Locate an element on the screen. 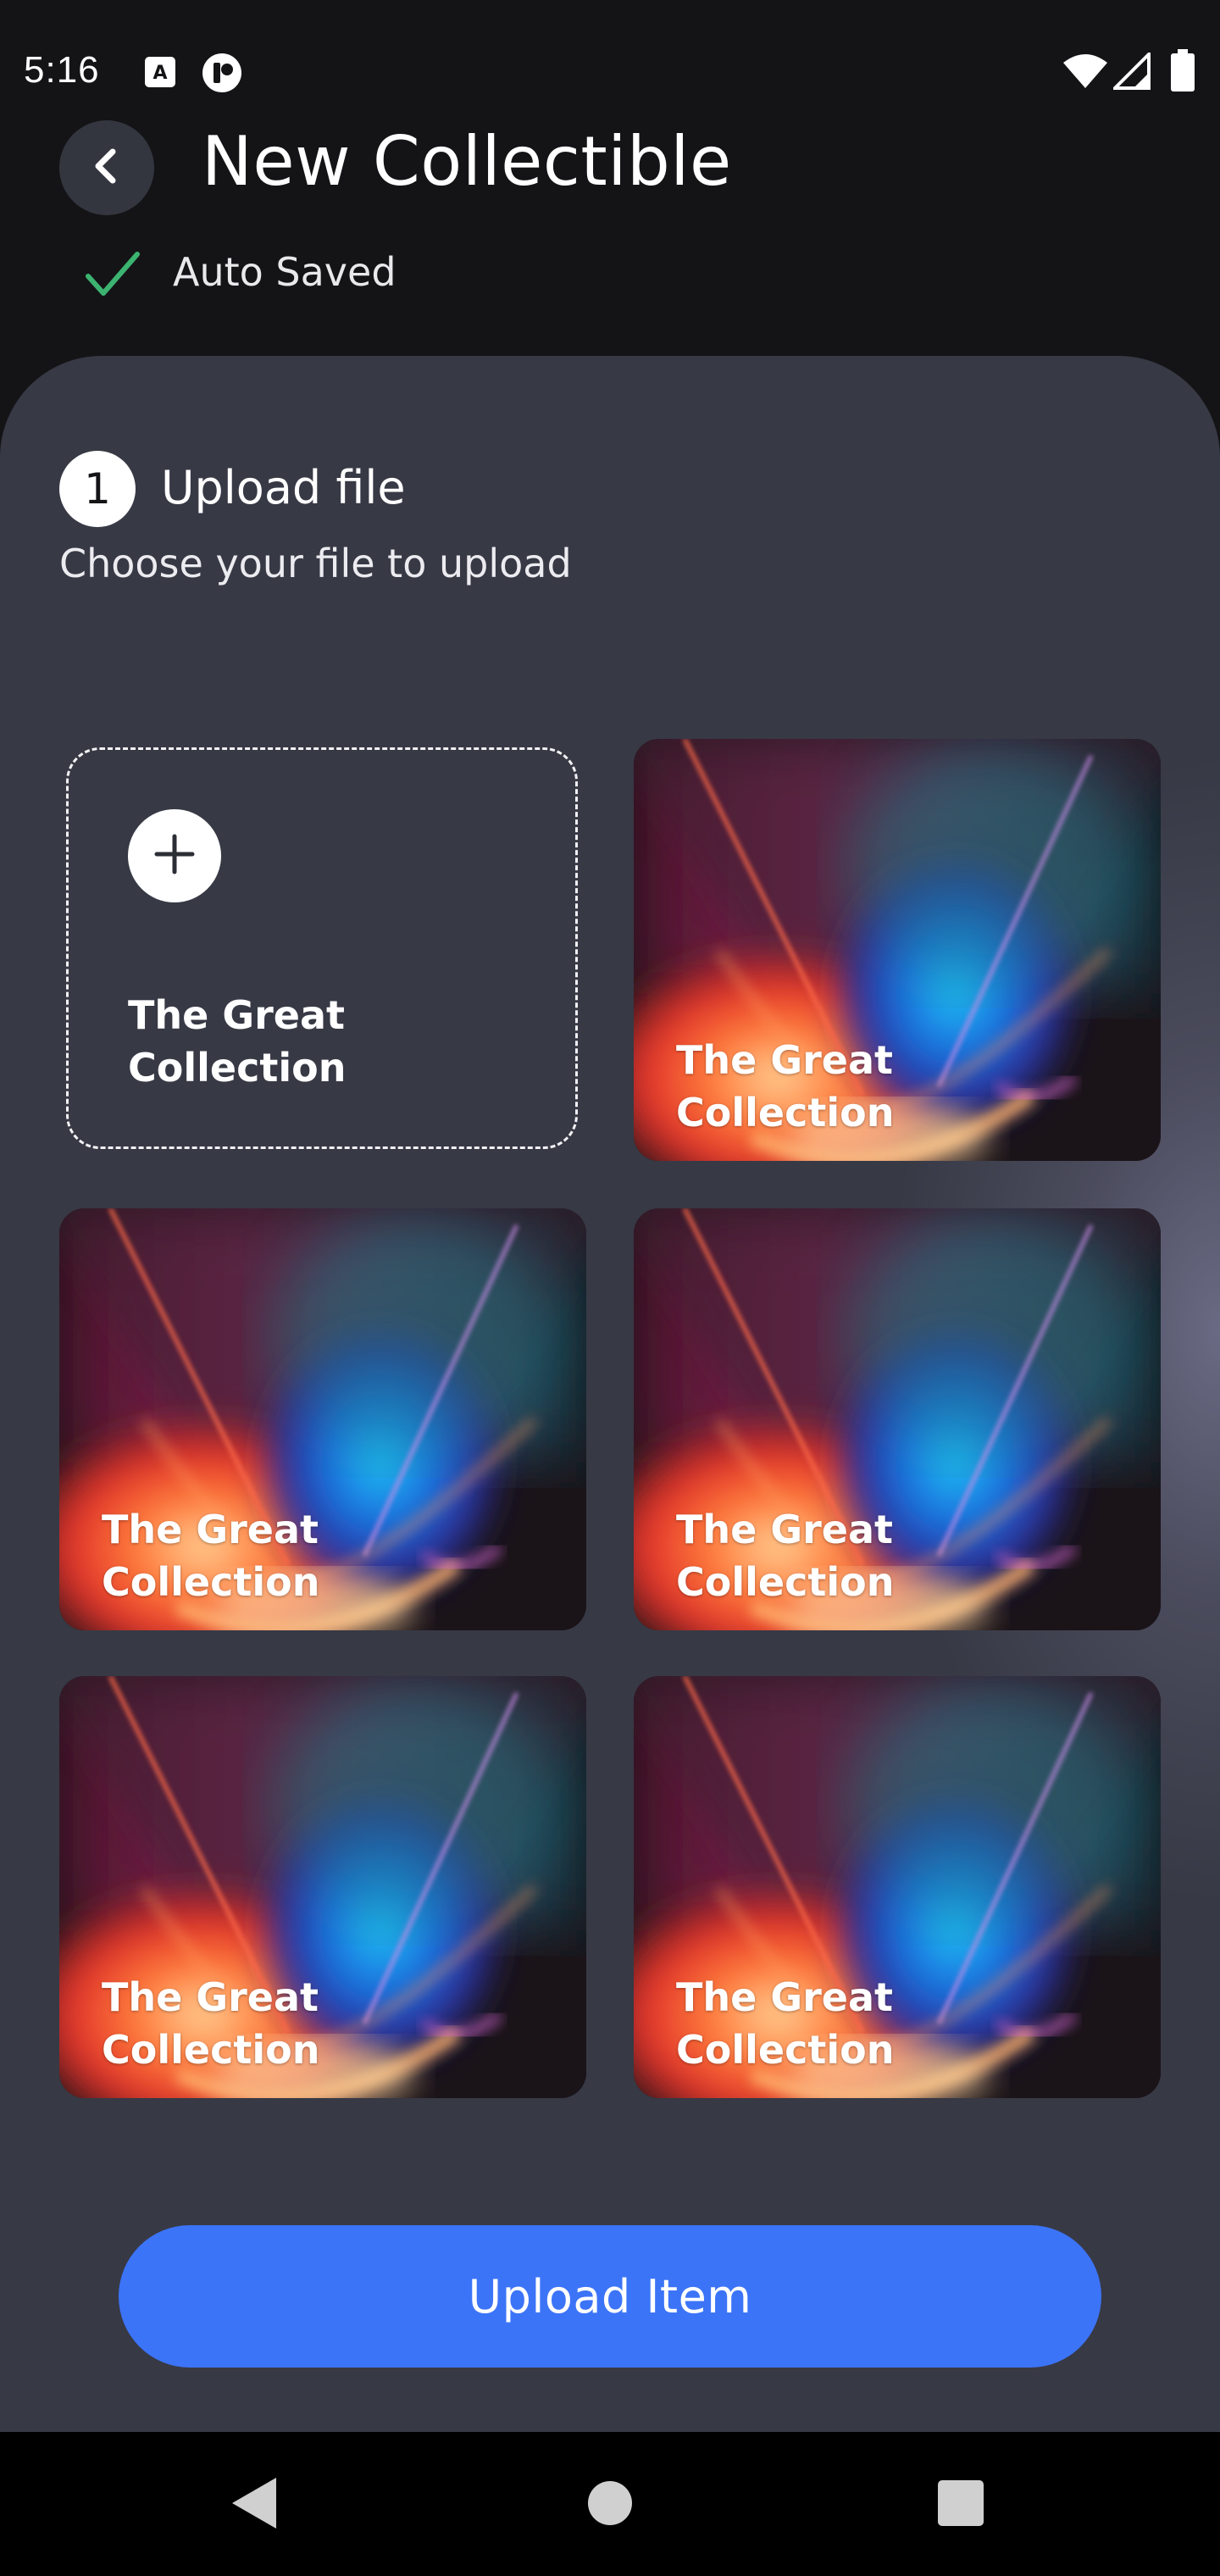 Image resolution: width=1220 pixels, height=2576 pixels. svg-text: A is located at coordinates (159, 73).